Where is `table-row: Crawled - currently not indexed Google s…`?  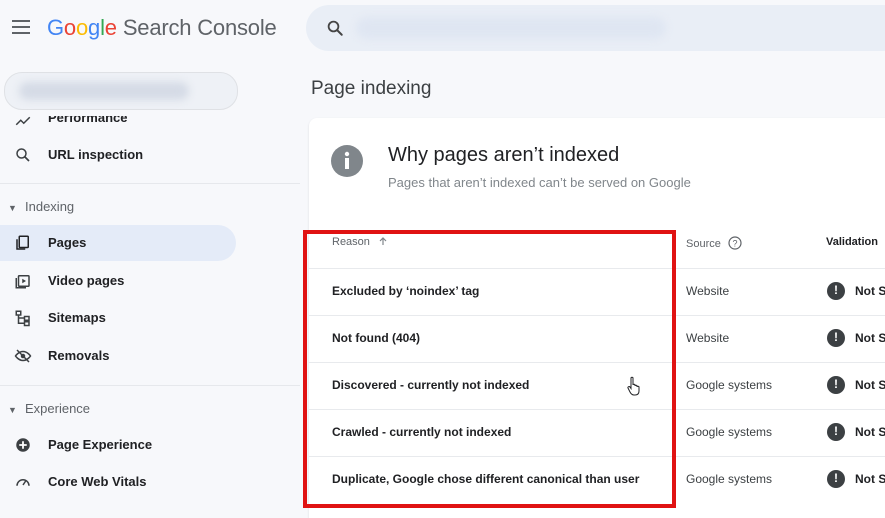 table-row: Crawled - currently not indexed Google s… is located at coordinates (597, 433).